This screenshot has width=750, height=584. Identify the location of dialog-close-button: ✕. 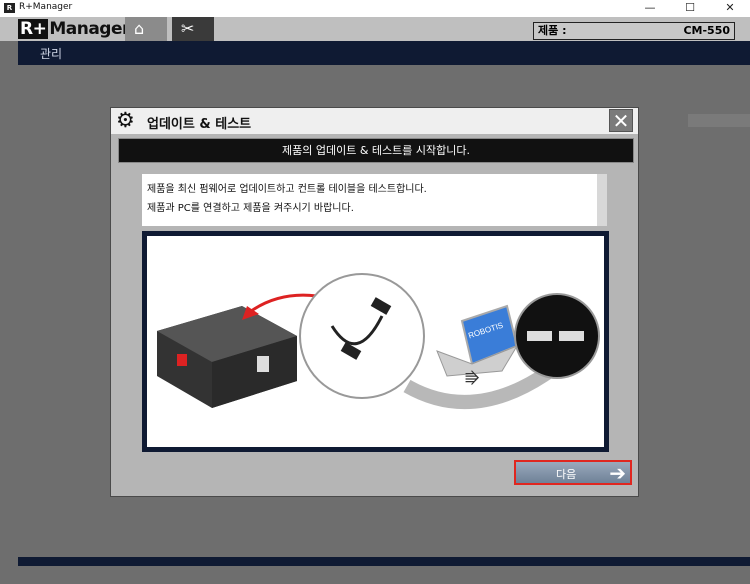
(621, 120).